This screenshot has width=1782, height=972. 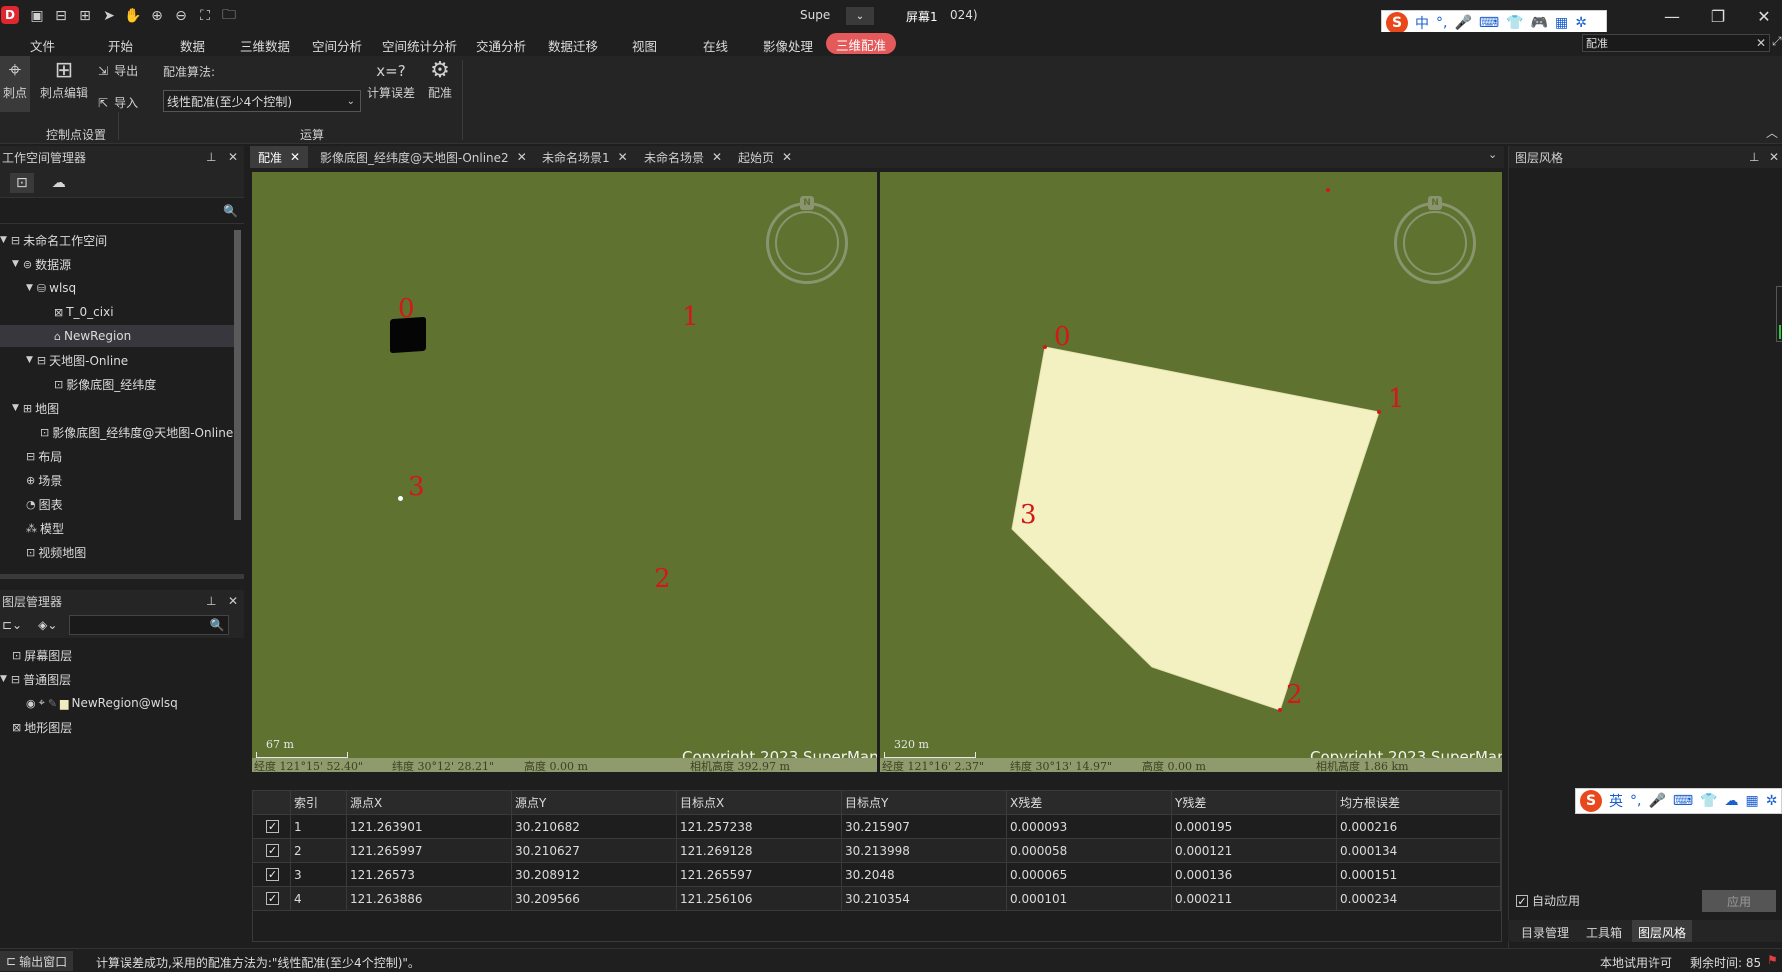 What do you see at coordinates (105, 384) in the screenshot?
I see `tree-basemap: ⊡ 影像底图_经纬度` at bounding box center [105, 384].